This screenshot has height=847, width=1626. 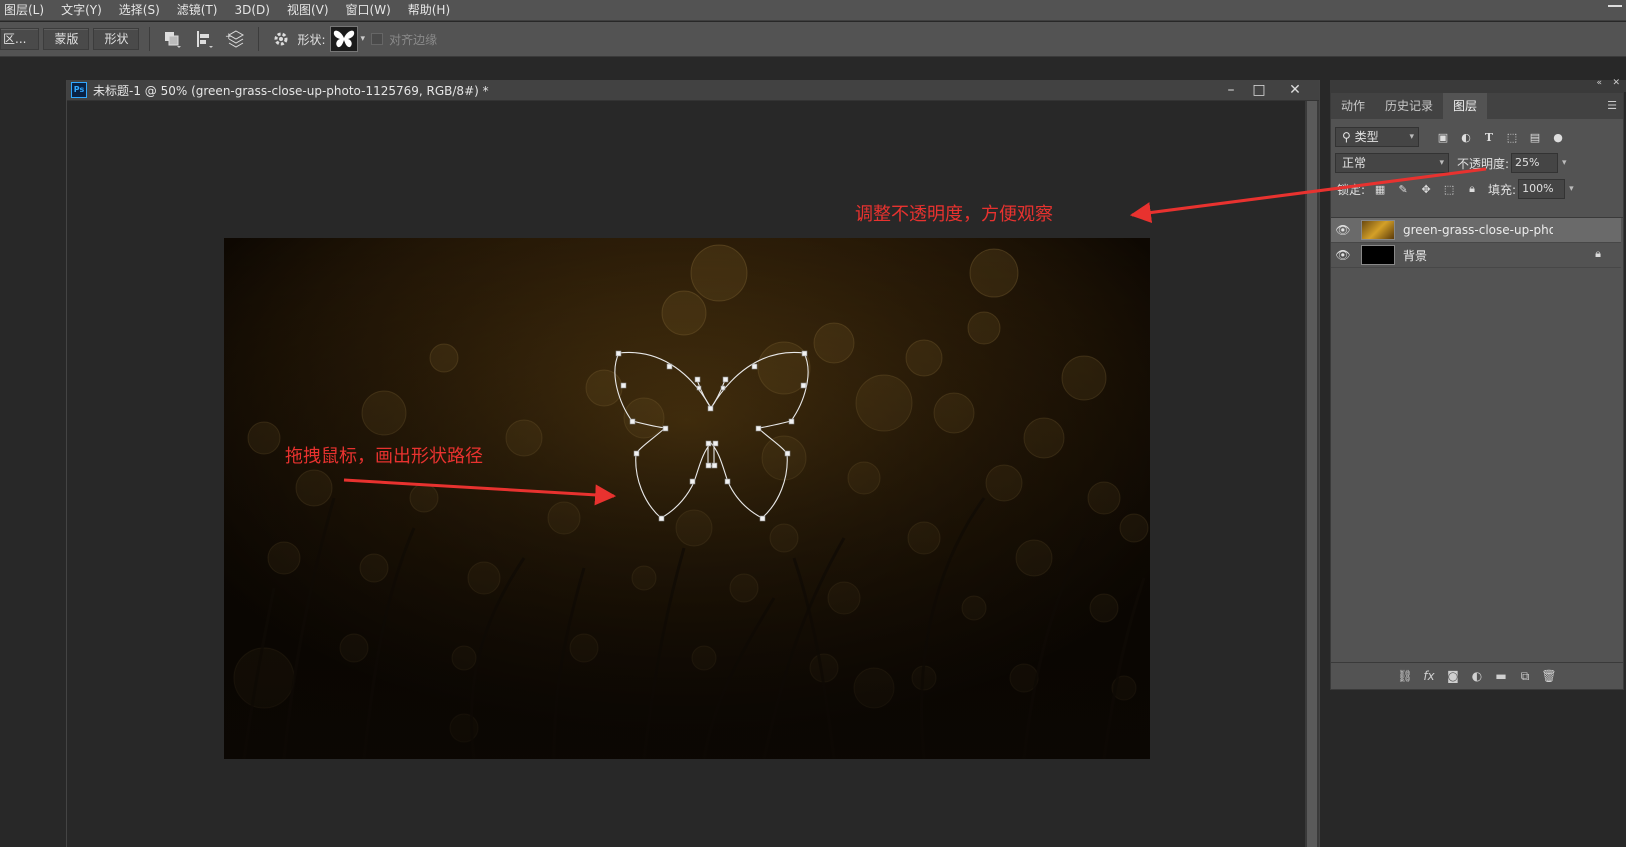 I want to click on adjustment-layer-icon: ◐, so click(x=1477, y=676).